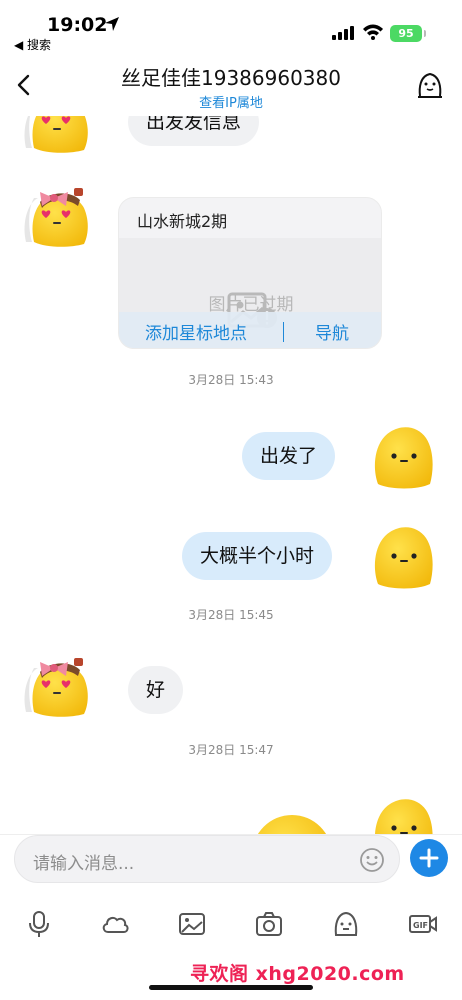 The image size is (462, 1000). I want to click on back-to-search: ◀ 搜索, so click(32, 44).